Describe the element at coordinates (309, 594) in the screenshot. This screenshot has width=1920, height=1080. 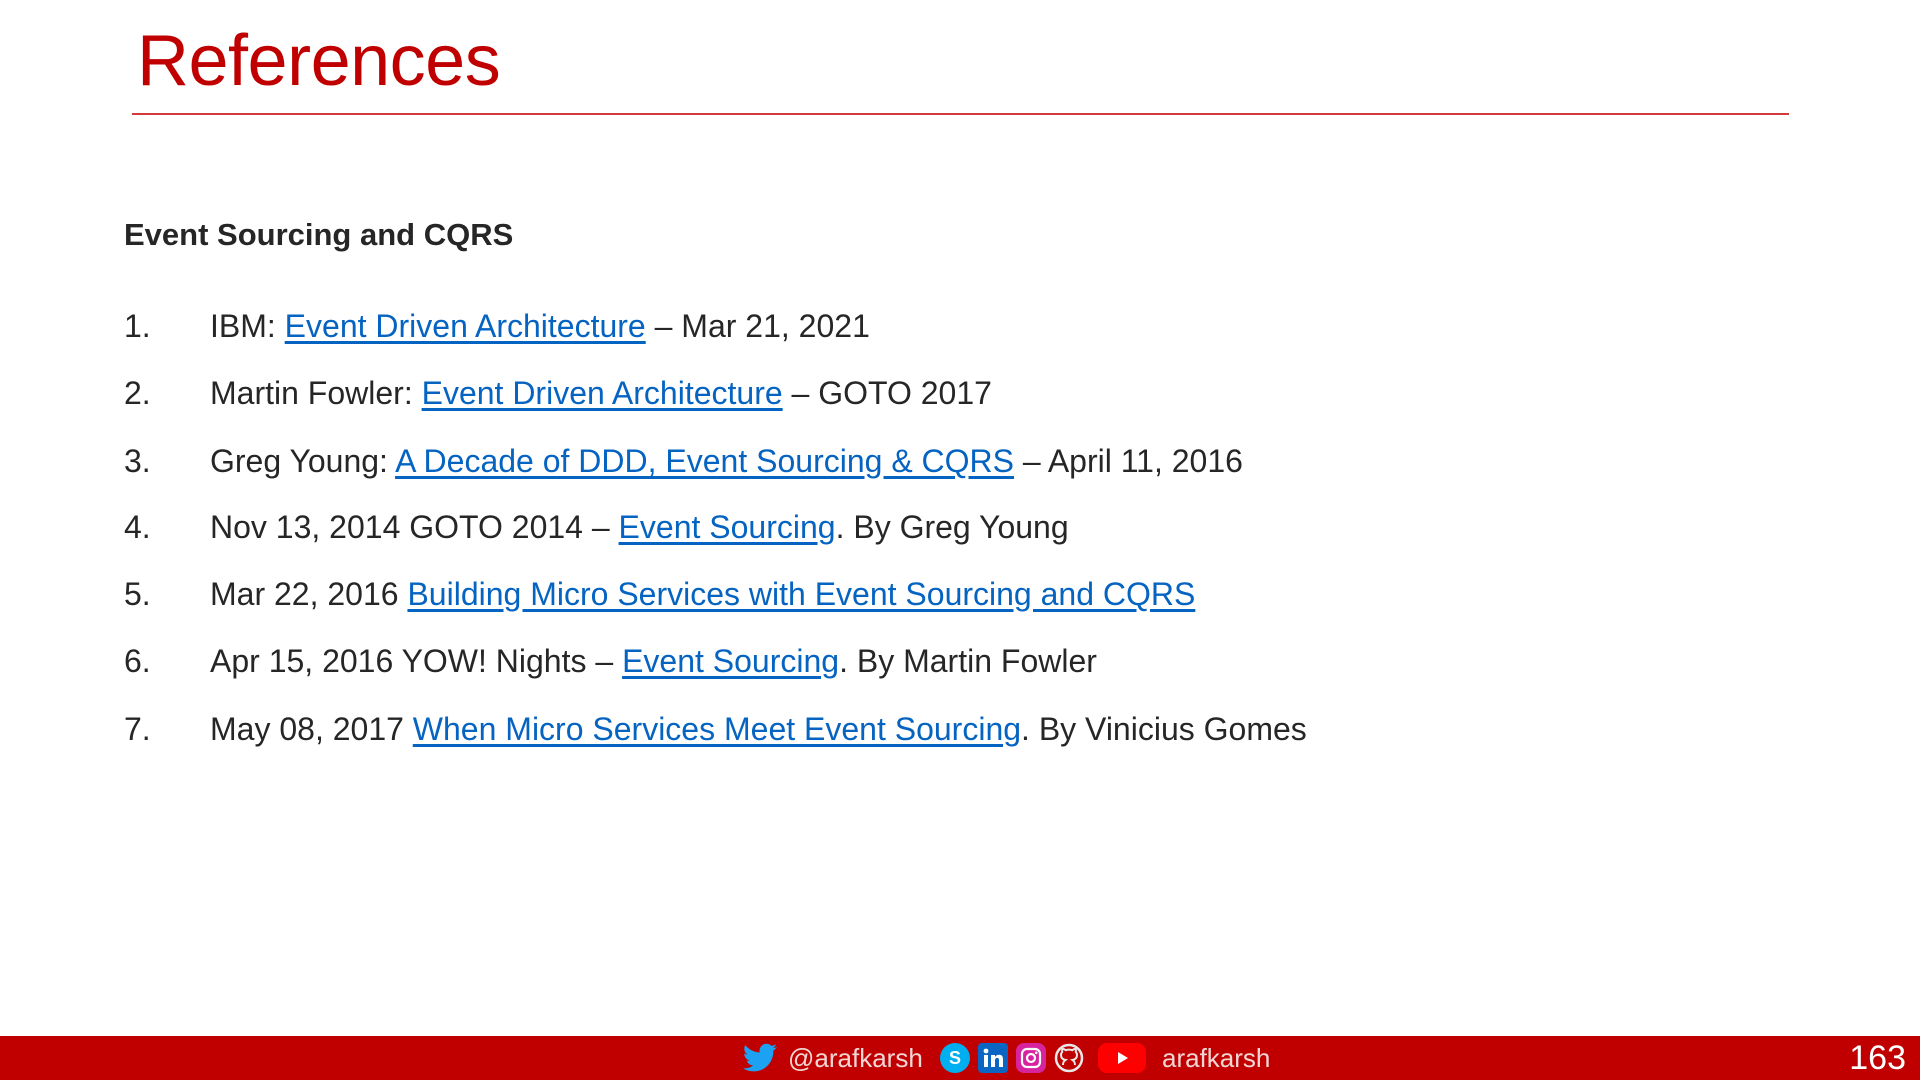
I see `reference-prefix: Mar 22, 2016` at that location.